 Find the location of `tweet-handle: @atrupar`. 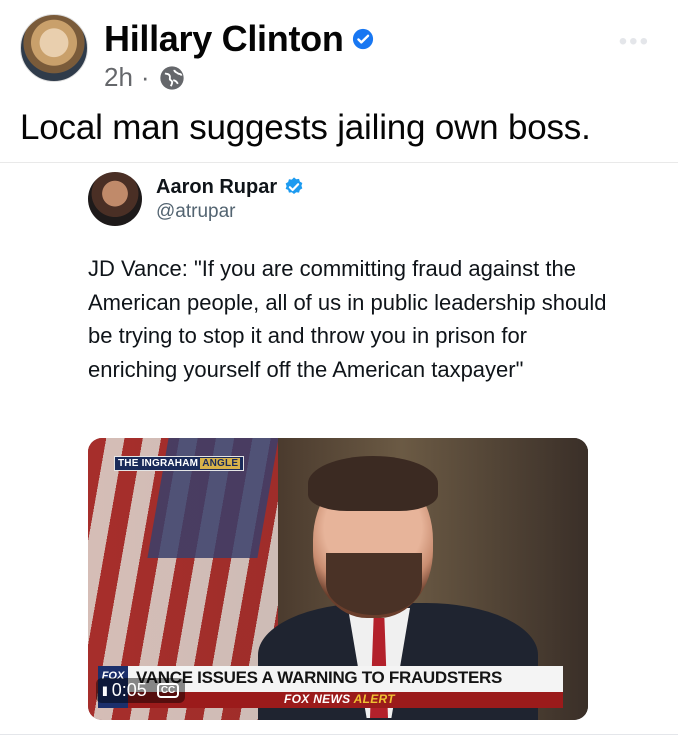

tweet-handle: @atrupar is located at coordinates (196, 211).